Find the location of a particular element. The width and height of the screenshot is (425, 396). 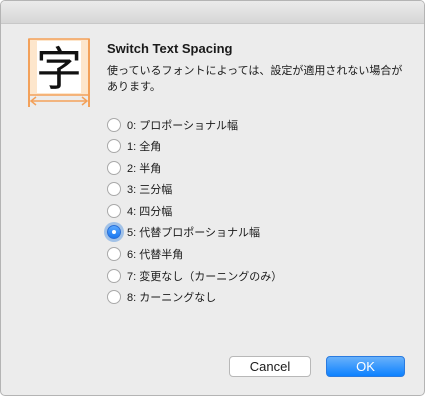

option-label: 3: 三分幅 is located at coordinates (150, 190).